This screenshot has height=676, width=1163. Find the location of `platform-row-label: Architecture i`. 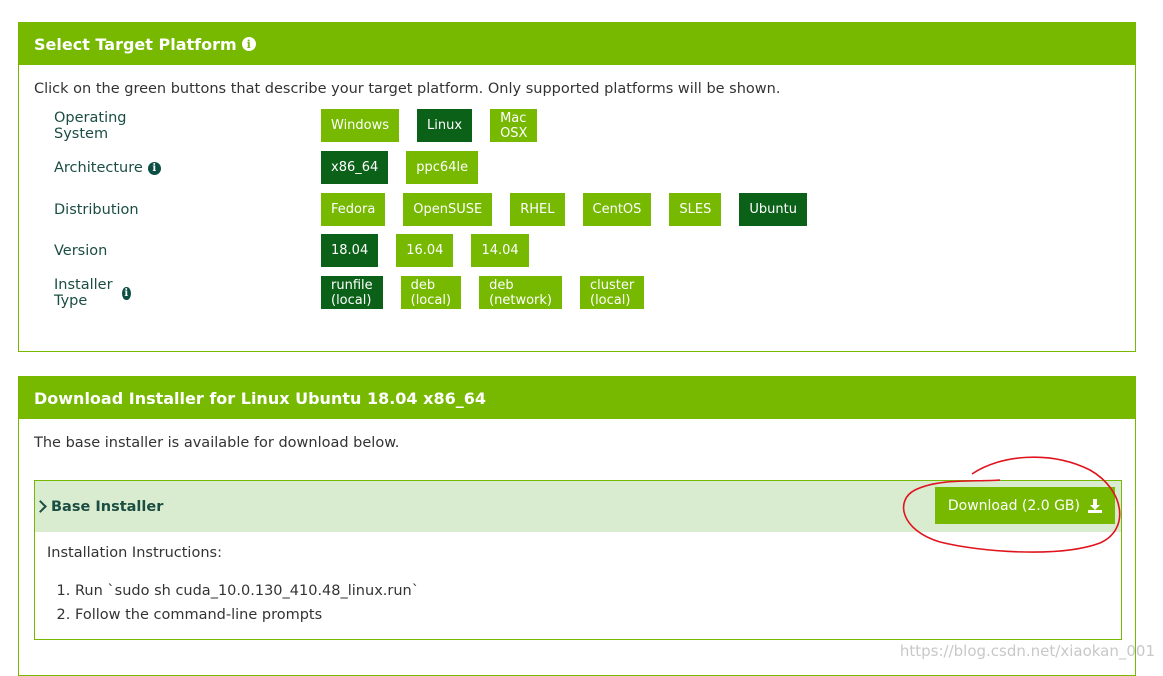

platform-row-label: Architecture i is located at coordinates (107, 168).